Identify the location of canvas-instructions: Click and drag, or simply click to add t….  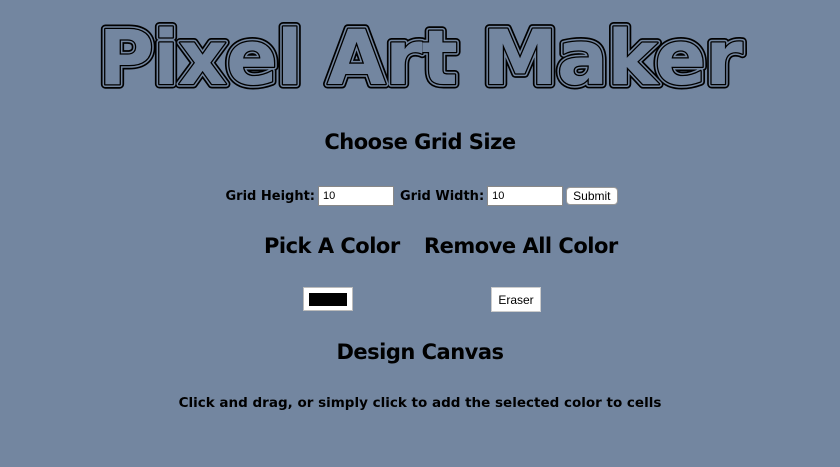
(420, 403).